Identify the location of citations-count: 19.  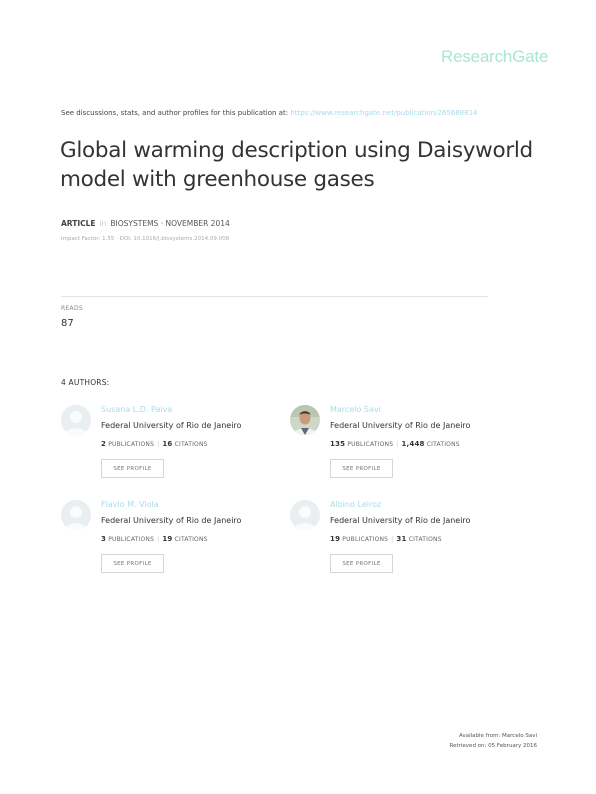
(167, 539).